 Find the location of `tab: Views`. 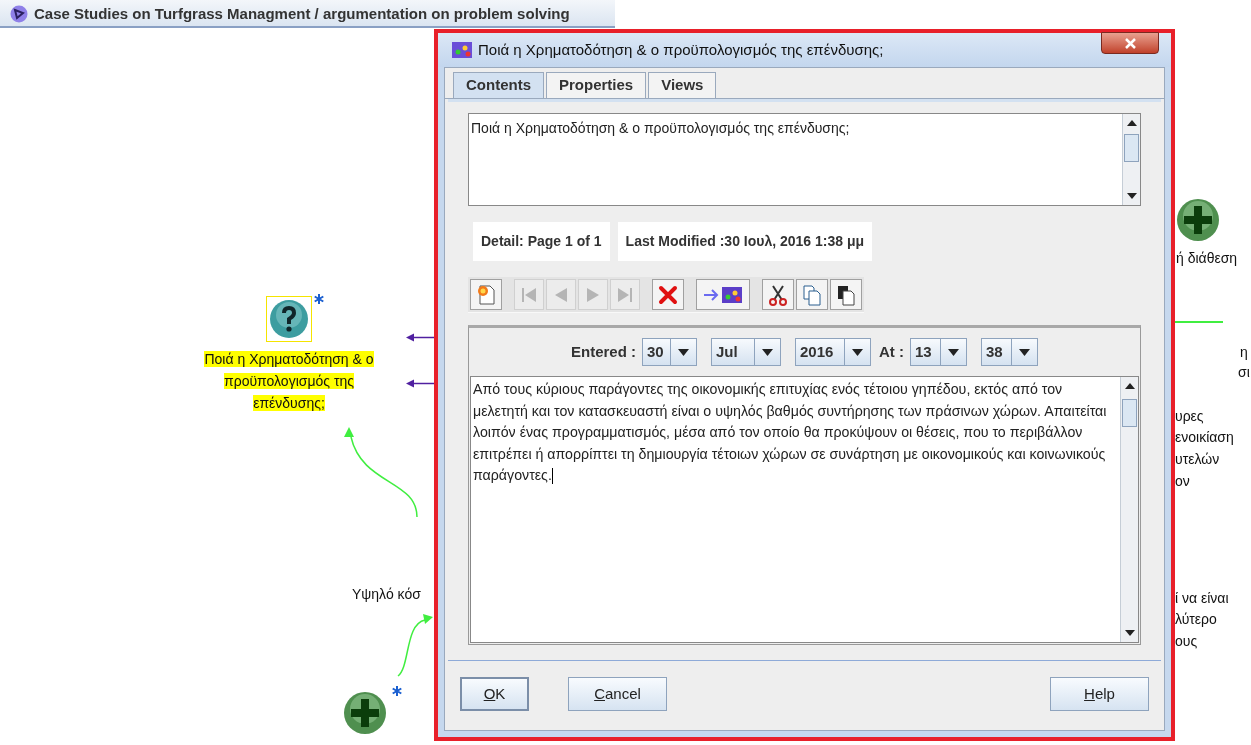

tab: Views is located at coordinates (682, 85).